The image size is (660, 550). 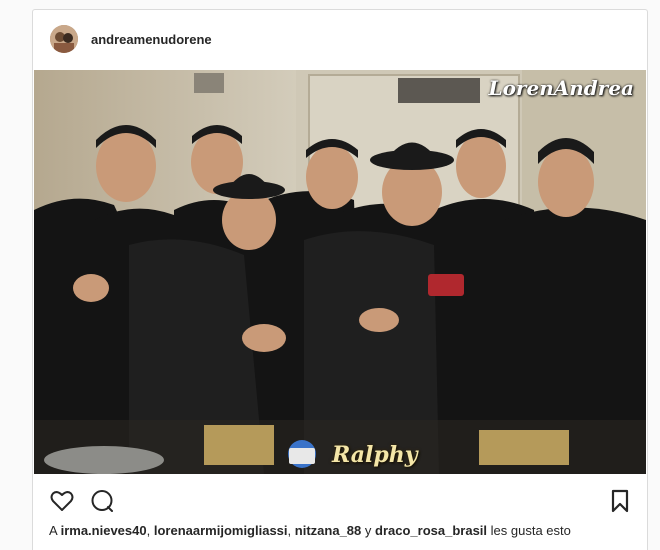 What do you see at coordinates (53, 530) in the screenshot?
I see `likes-prefix: A` at bounding box center [53, 530].